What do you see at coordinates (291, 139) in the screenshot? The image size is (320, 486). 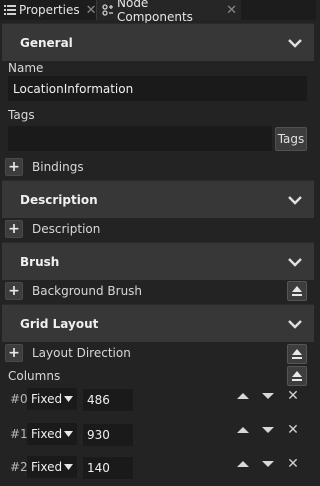 I see `tags-button: Tags` at bounding box center [291, 139].